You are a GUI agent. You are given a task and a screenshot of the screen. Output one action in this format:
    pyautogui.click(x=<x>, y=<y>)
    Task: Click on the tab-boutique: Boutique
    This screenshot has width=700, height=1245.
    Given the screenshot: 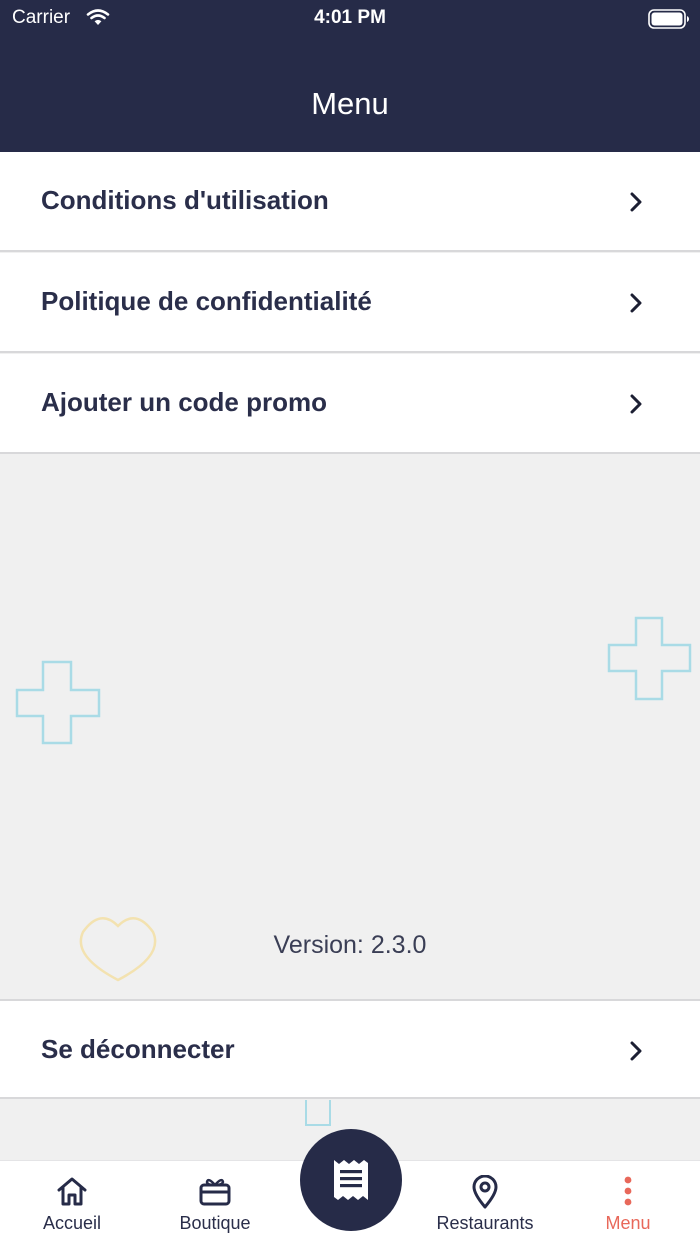 What is the action you would take?
    pyautogui.click(x=215, y=1203)
    